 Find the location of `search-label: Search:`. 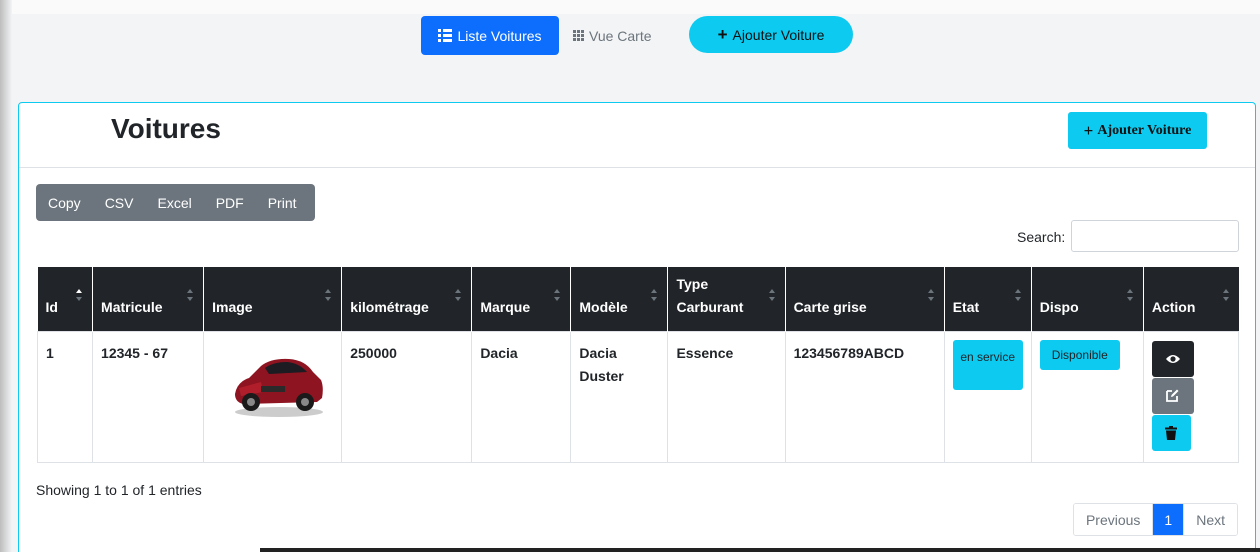

search-label: Search: is located at coordinates (1041, 237).